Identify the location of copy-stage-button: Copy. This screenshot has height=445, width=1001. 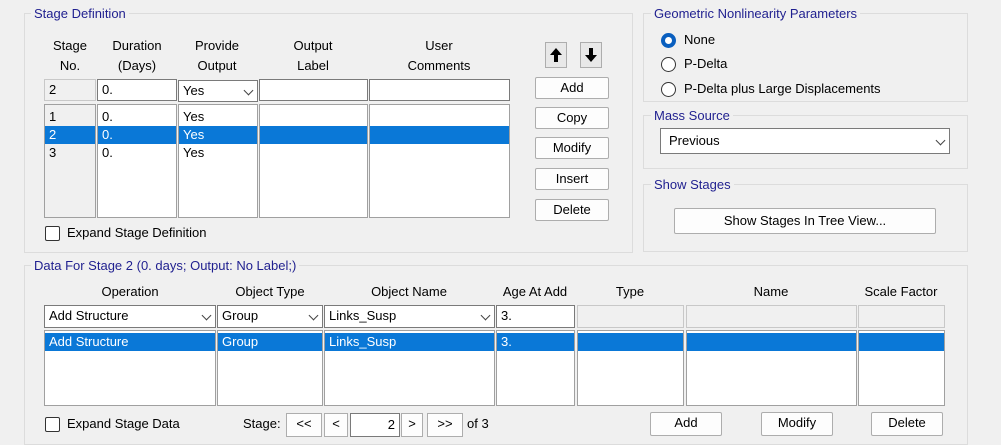
(572, 118).